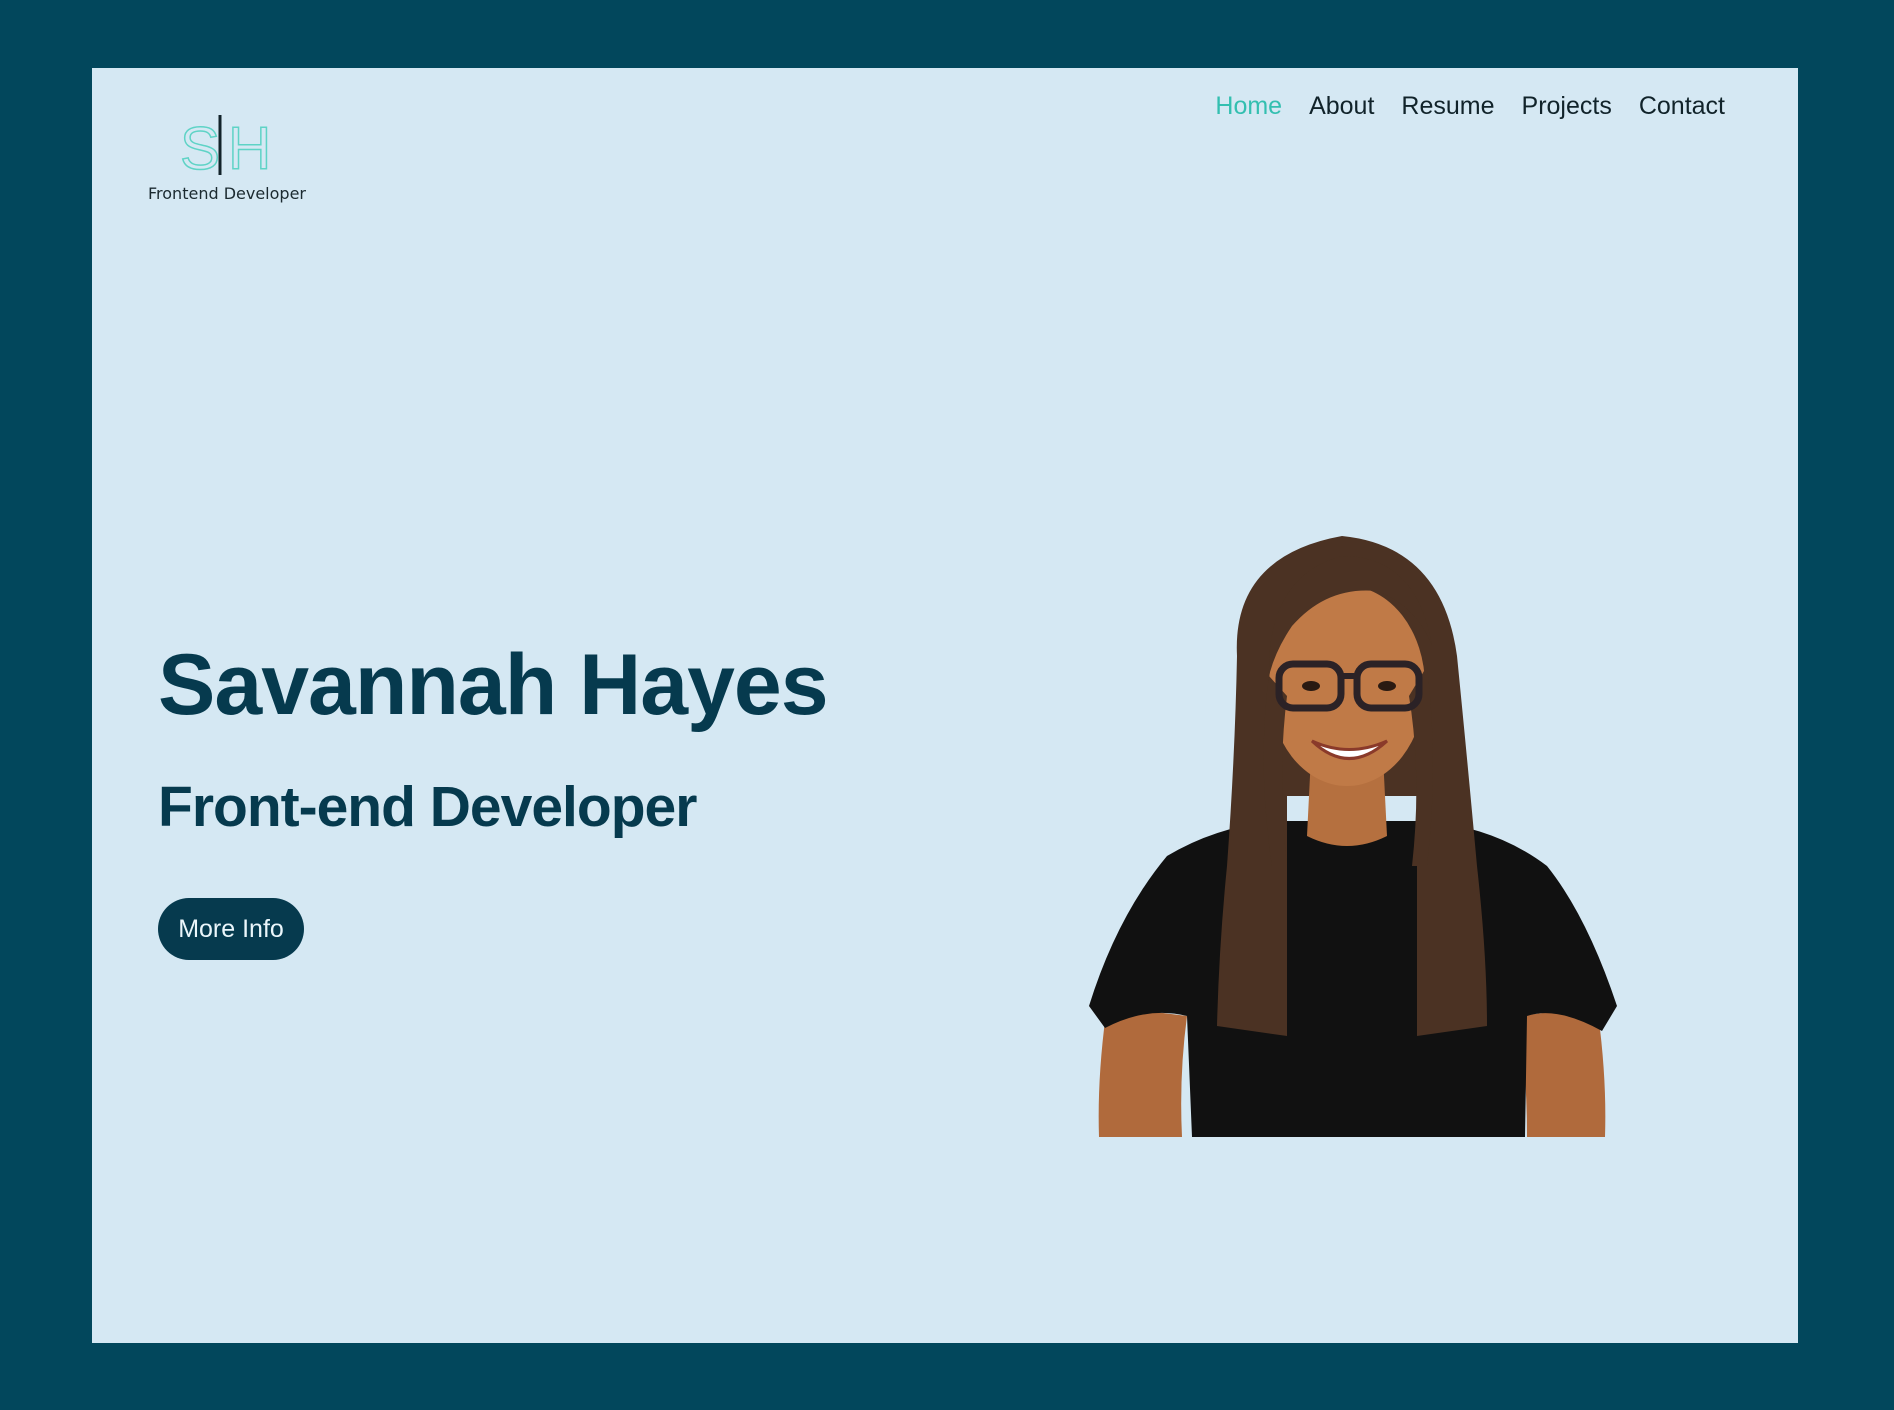 The width and height of the screenshot is (1894, 1410). What do you see at coordinates (1341, 106) in the screenshot?
I see `nav-about: About` at bounding box center [1341, 106].